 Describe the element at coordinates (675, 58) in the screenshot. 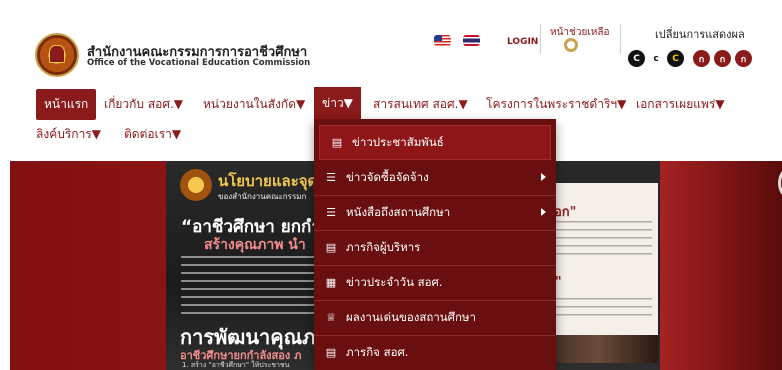

I see `contrast-yellow-button: C` at that location.